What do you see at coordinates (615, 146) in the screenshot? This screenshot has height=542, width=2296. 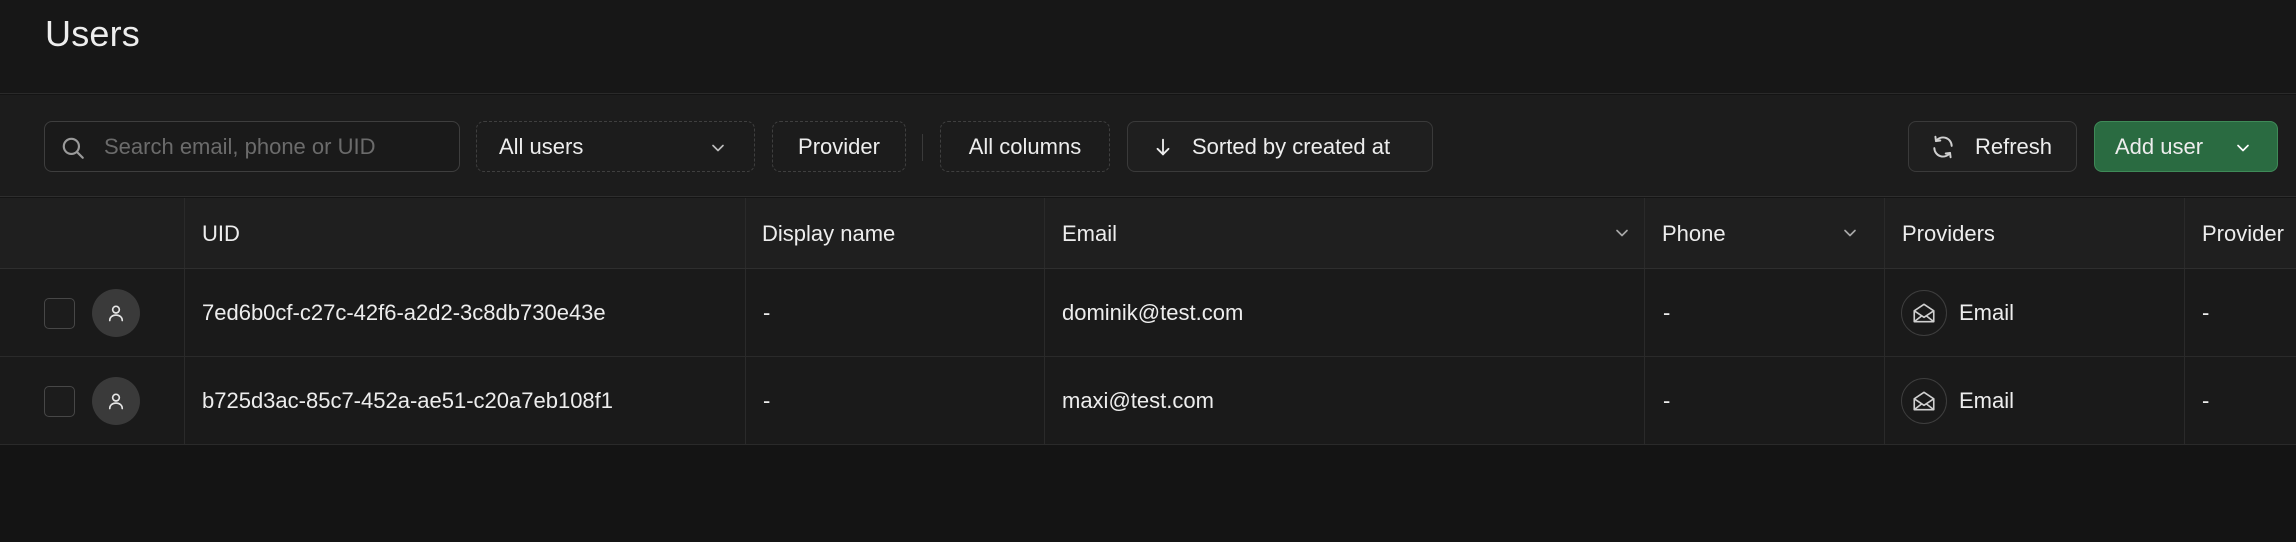 I see `user-type-filter-dropdown: All users` at bounding box center [615, 146].